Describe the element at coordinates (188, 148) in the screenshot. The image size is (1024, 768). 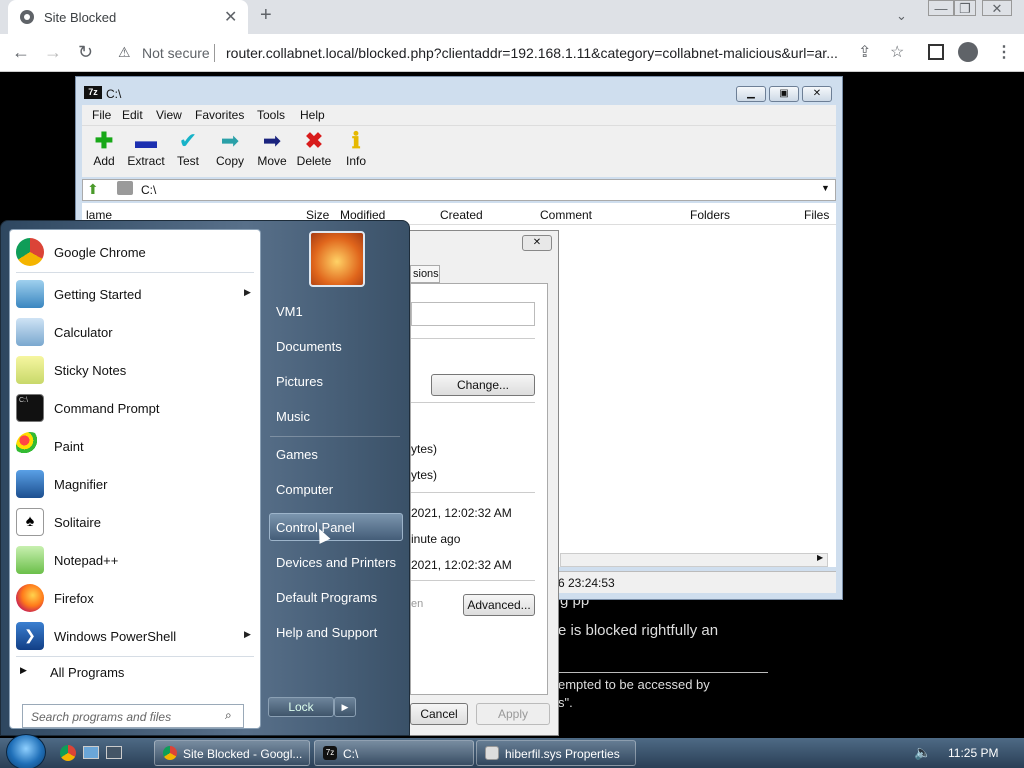
I see `test-button: ✔ Test` at that location.